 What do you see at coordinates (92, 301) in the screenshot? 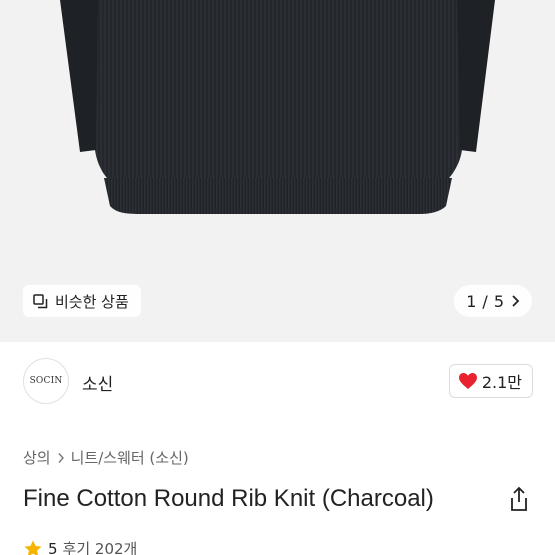
I see `similar-products-label: 비슷한 상품` at bounding box center [92, 301].